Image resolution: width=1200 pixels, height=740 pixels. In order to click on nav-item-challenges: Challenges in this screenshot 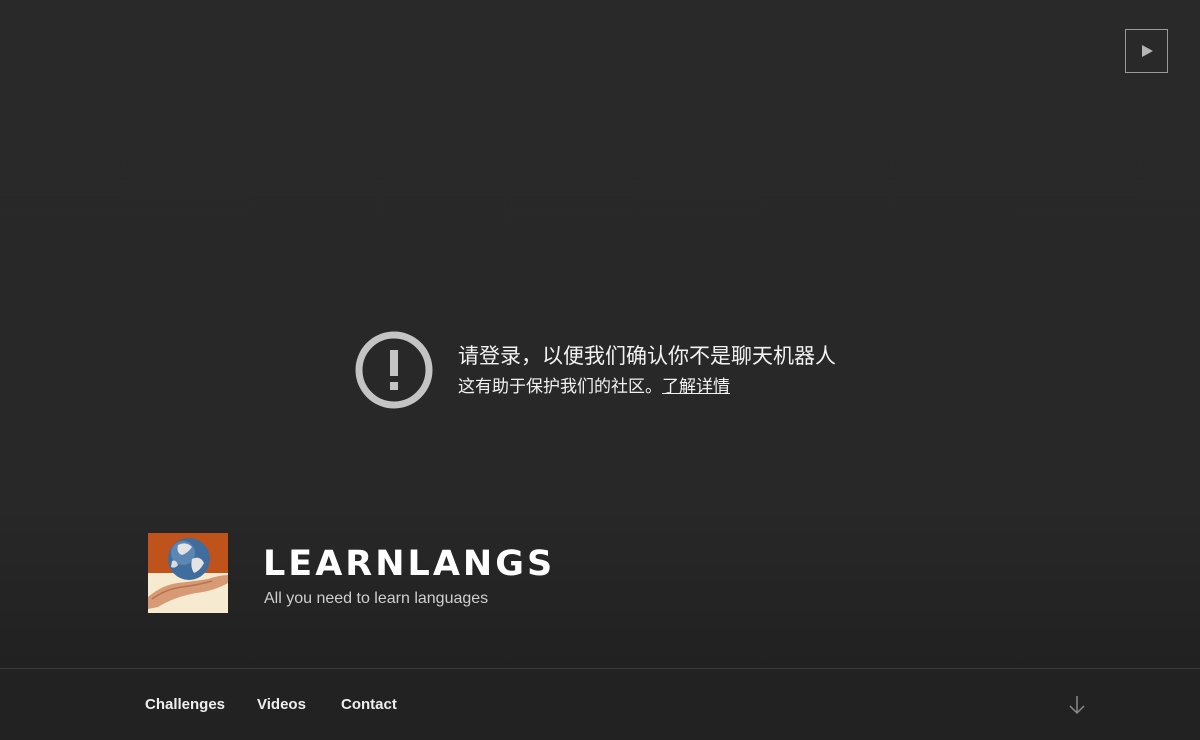, I will do `click(185, 705)`.